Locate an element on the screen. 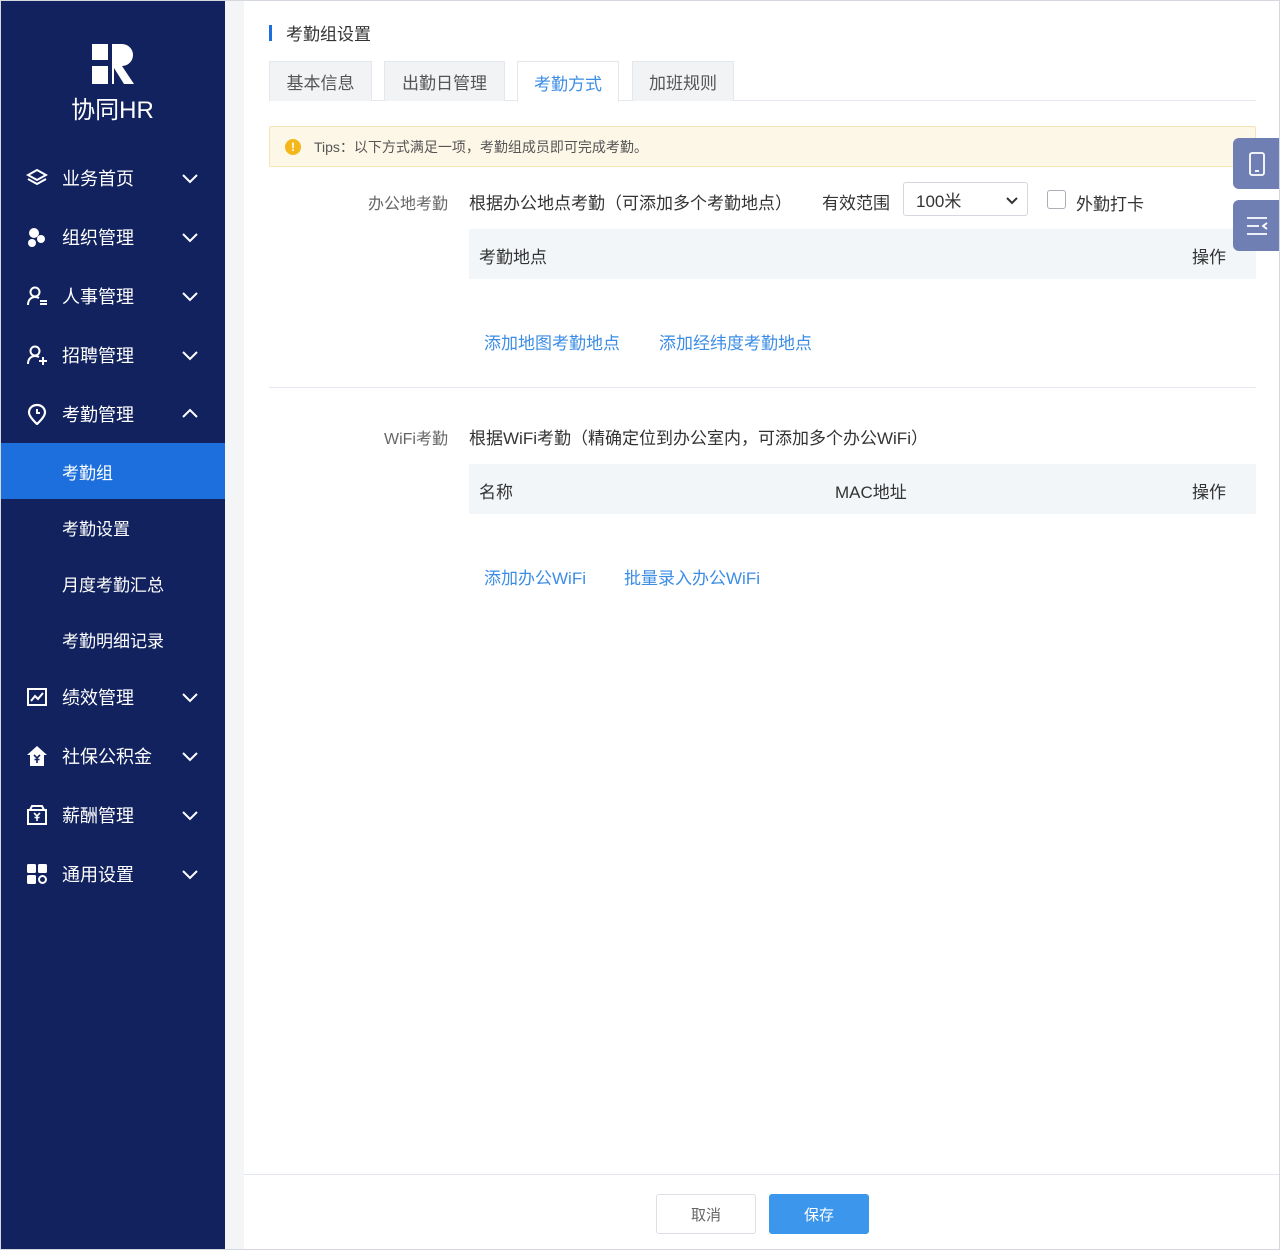  location-clock-icon is located at coordinates (37, 414).